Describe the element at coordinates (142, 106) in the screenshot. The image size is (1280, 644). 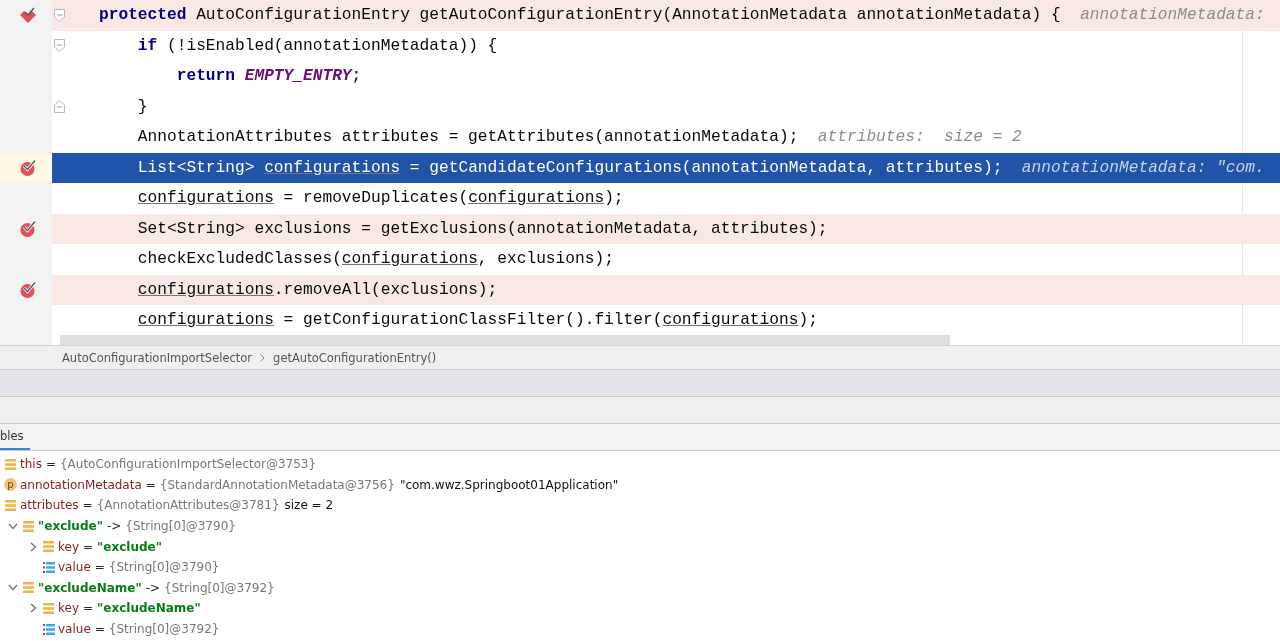
I see `code-line: }` at that location.